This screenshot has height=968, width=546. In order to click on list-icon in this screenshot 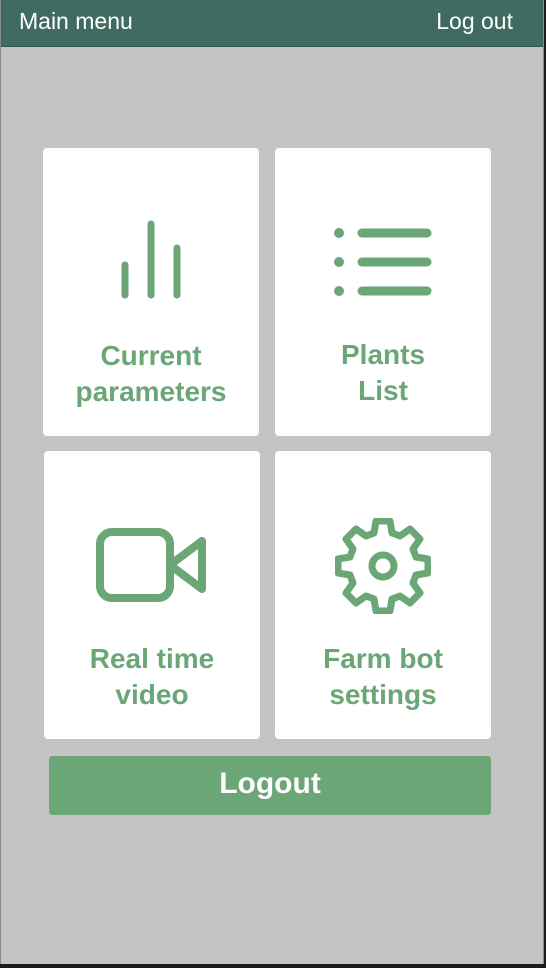, I will do `click(383, 263)`.